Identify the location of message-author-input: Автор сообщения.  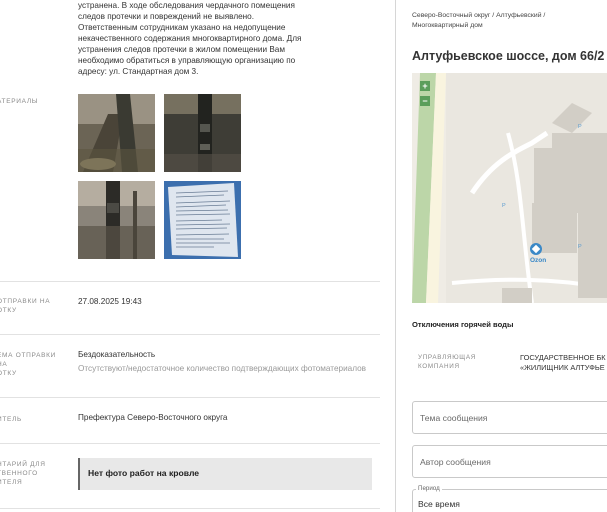
(509, 461).